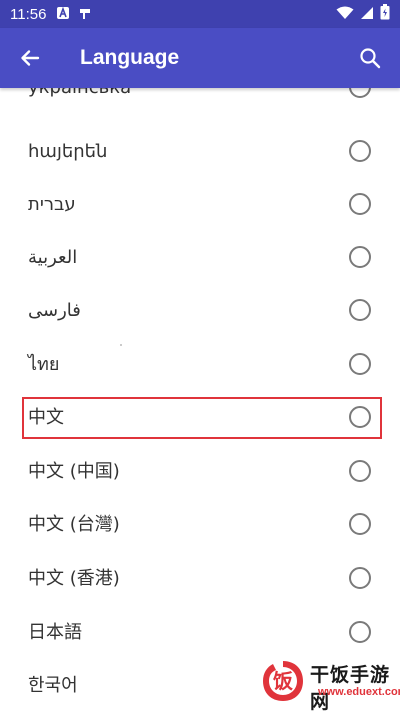 This screenshot has height=714, width=400. What do you see at coordinates (74, 524) in the screenshot?
I see `language-label: 中文 (台灣)` at bounding box center [74, 524].